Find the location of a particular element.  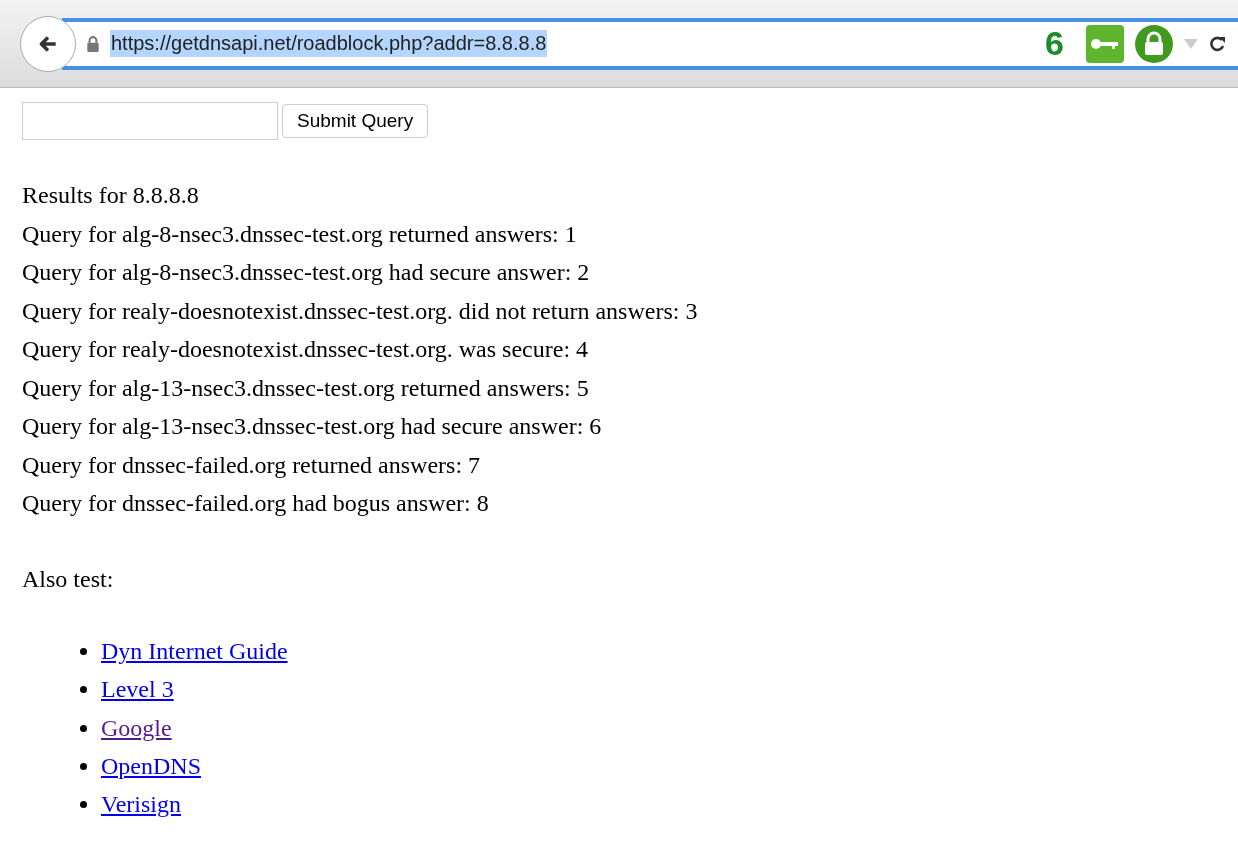

result-line: Results for 8.8.8.8 is located at coordinates (111, 195).